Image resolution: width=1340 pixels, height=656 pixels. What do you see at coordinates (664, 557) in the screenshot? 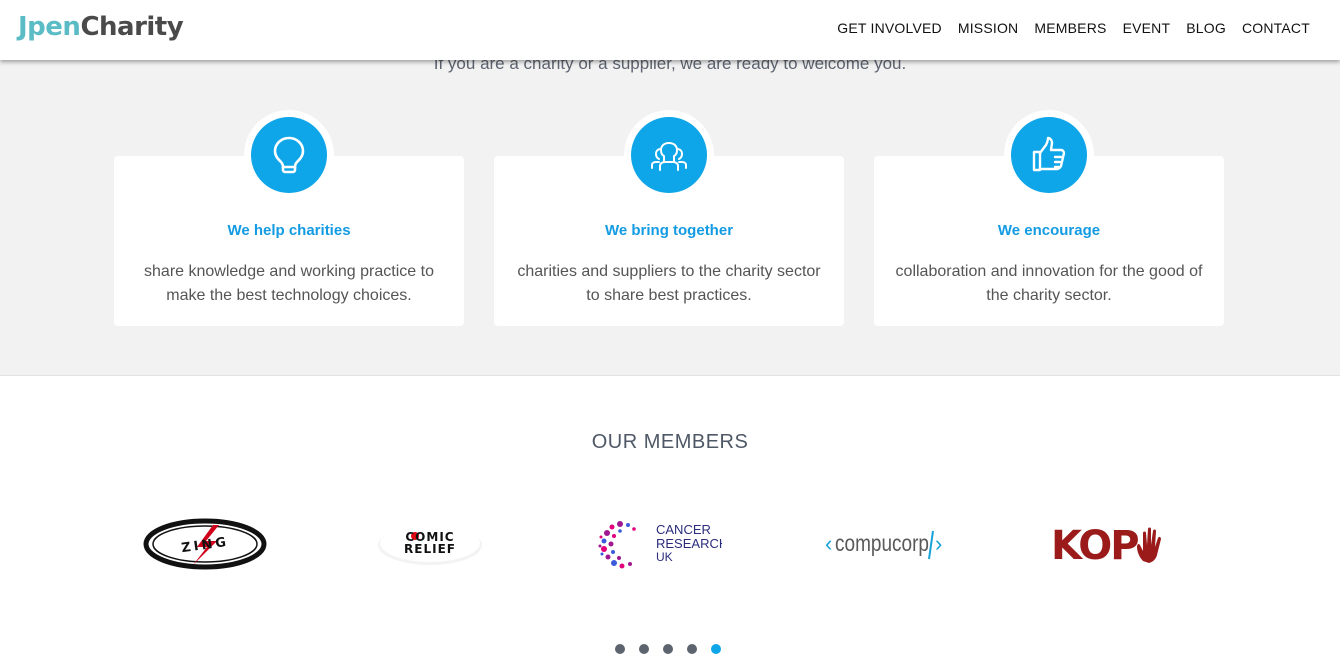
I see `cruk-line3: UK` at bounding box center [664, 557].